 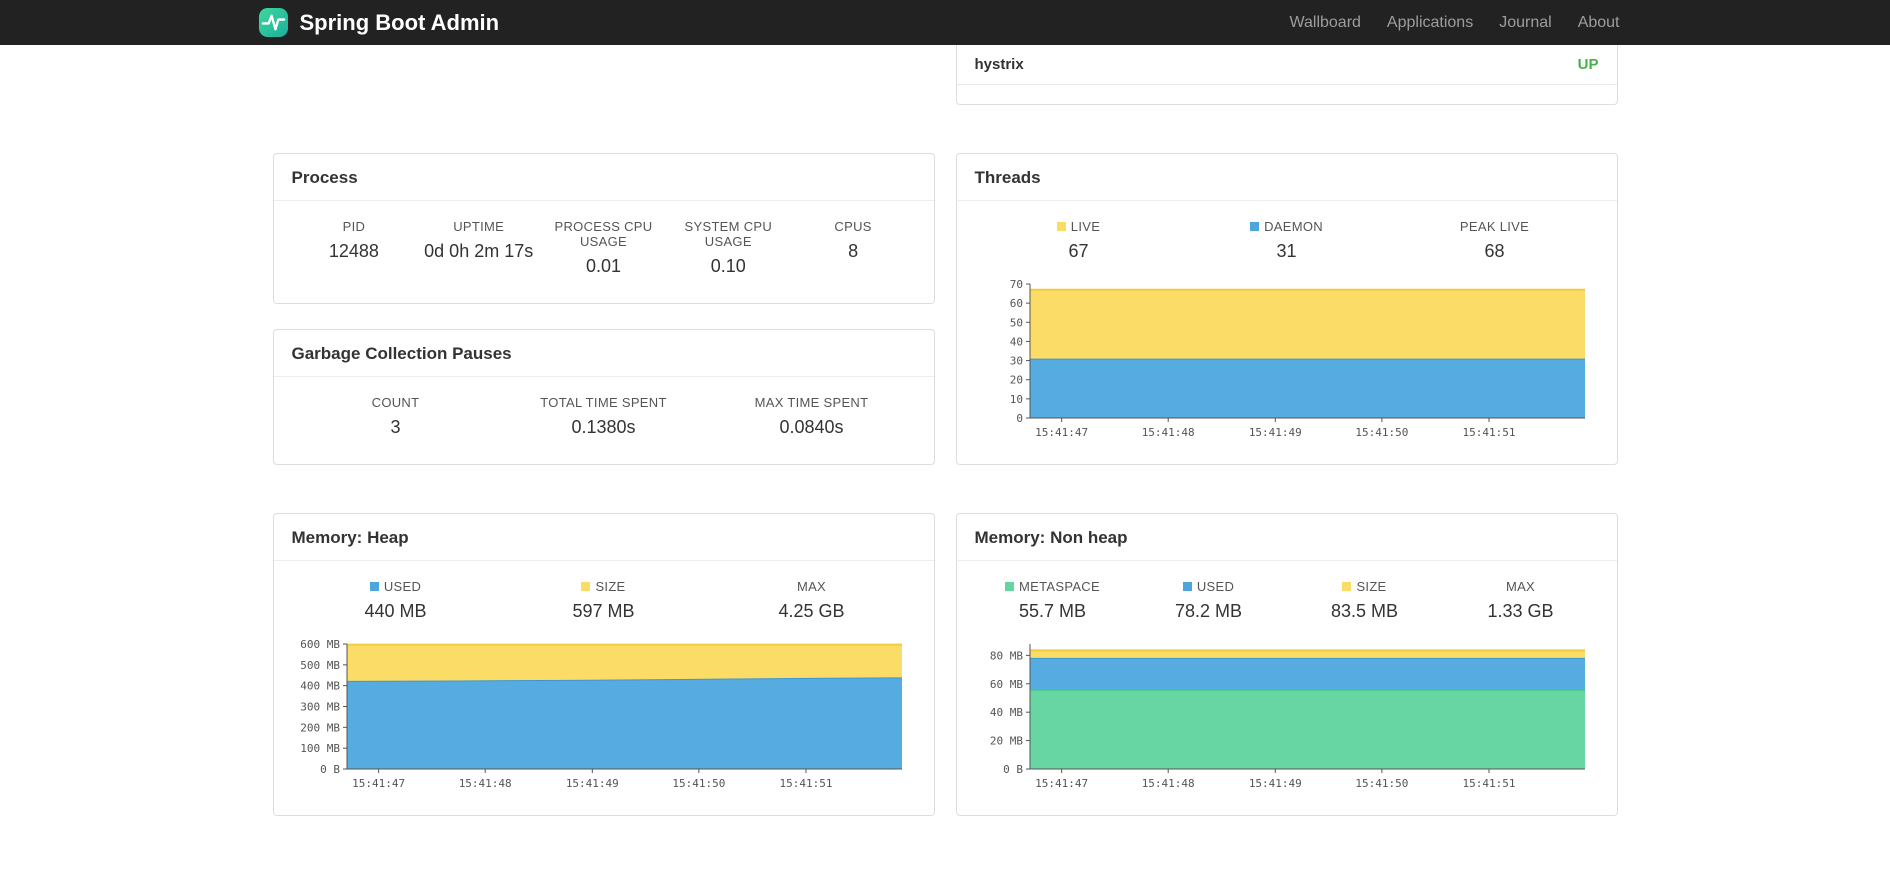 I want to click on live-legend-swatch, so click(x=1061, y=226).